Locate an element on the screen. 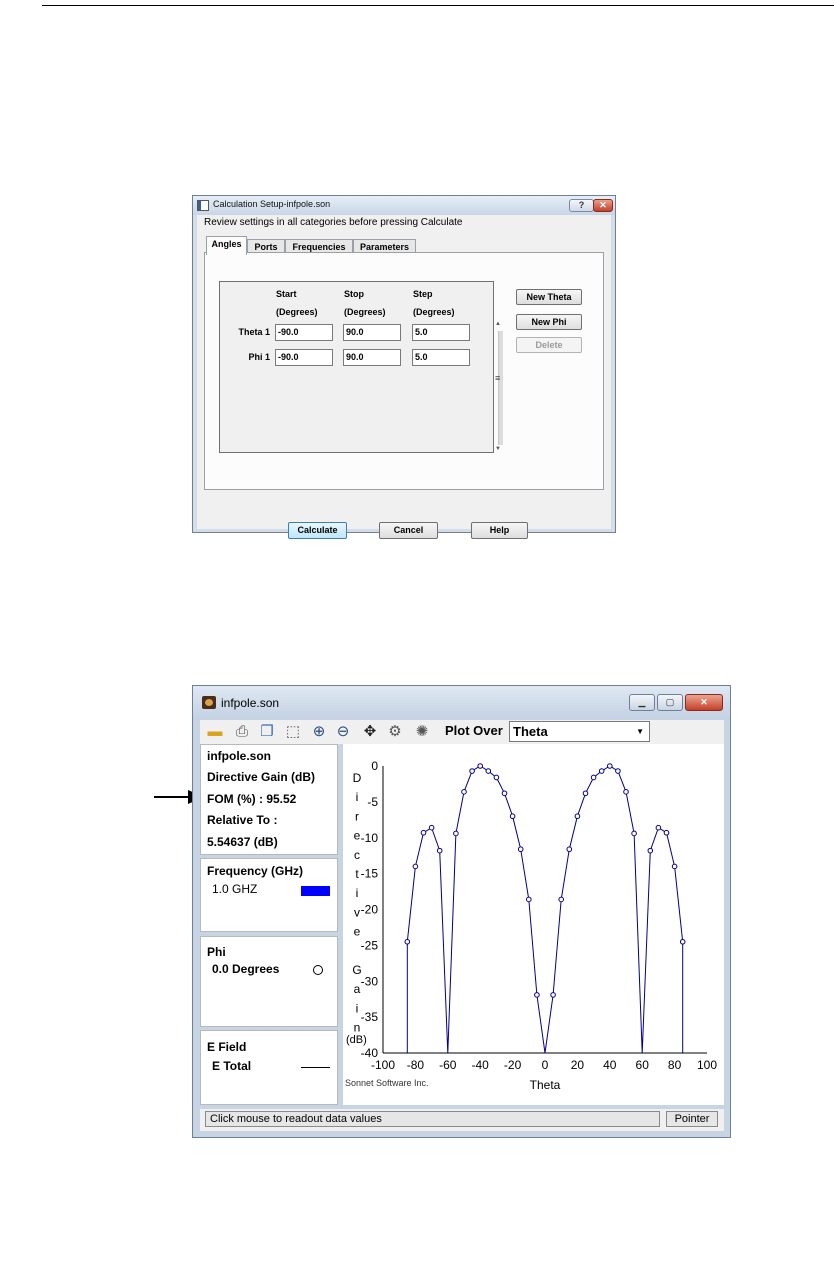  scroll-track is located at coordinates (500, 388).